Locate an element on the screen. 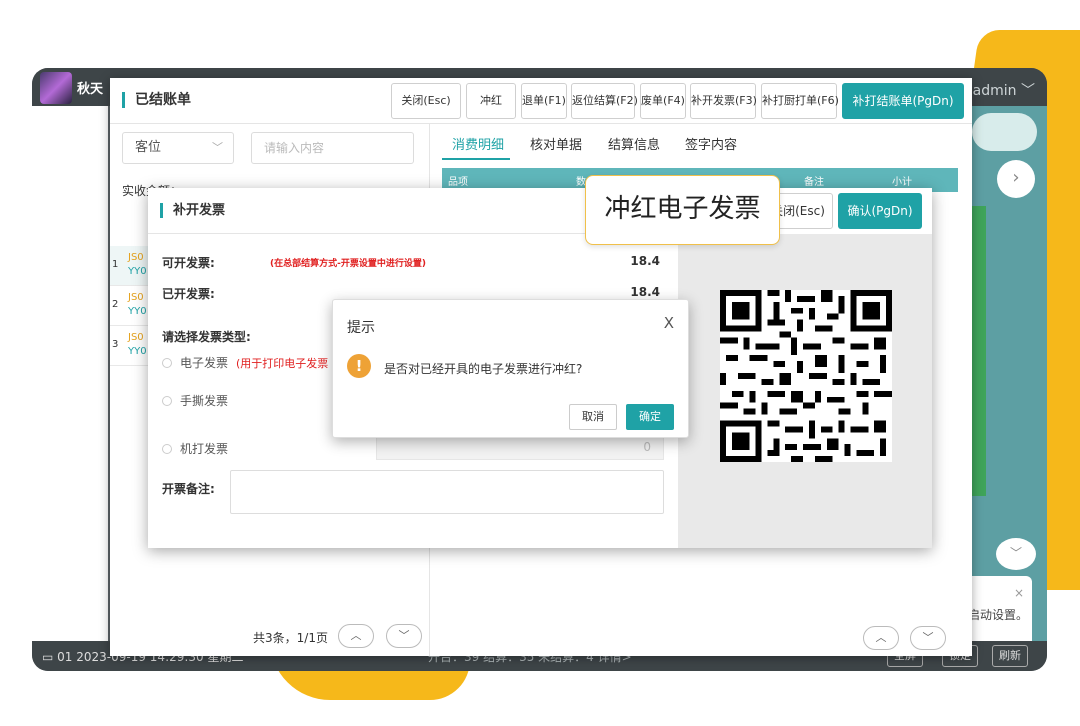 Image resolution: width=1080 pixels, height=726 pixels. row-index: 2 is located at coordinates (115, 304).